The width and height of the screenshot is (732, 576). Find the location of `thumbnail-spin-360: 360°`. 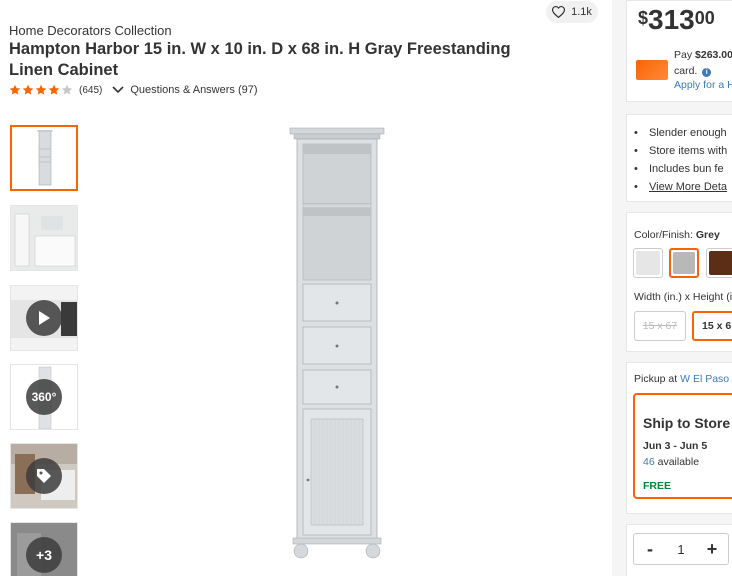

thumbnail-spin-360: 360° is located at coordinates (44, 397).